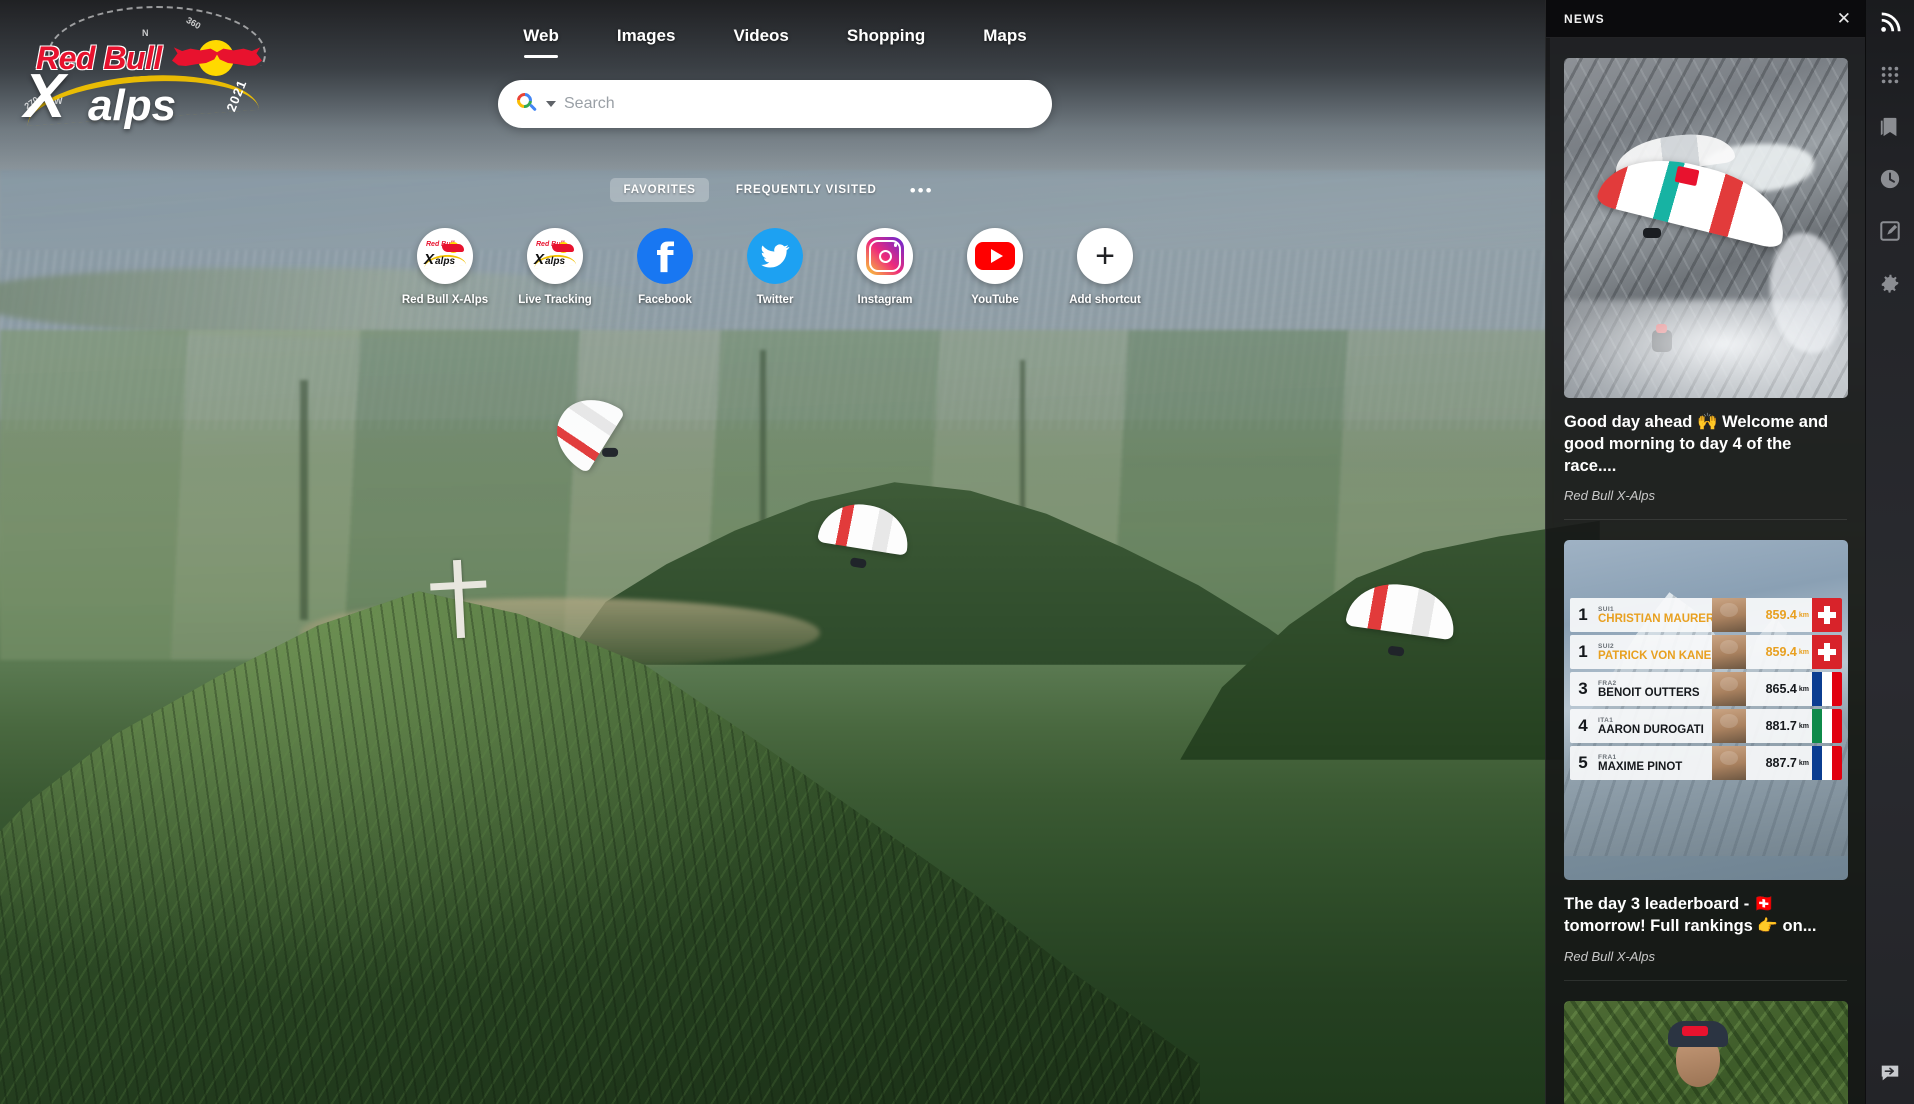 This screenshot has width=1914, height=1104. What do you see at coordinates (1583, 652) in the screenshot?
I see `rank: 1` at bounding box center [1583, 652].